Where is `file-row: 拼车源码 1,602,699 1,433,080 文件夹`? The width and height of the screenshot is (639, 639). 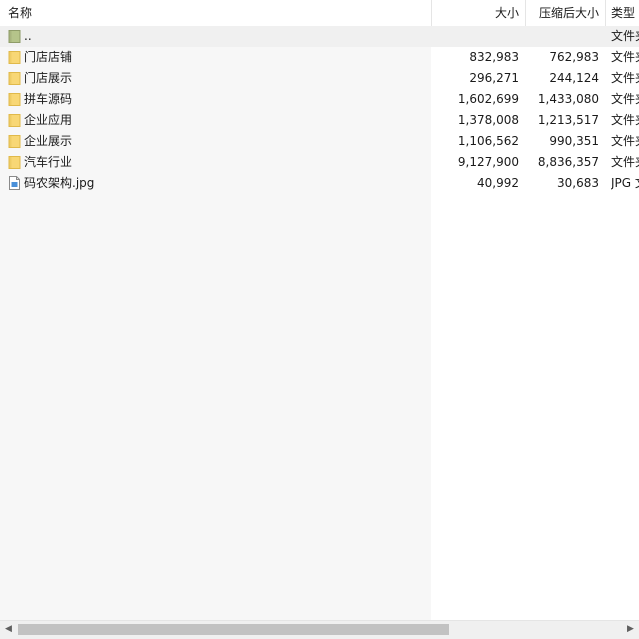
file-row: 拼车源码 1,602,699 1,433,080 文件夹 is located at coordinates (319, 99).